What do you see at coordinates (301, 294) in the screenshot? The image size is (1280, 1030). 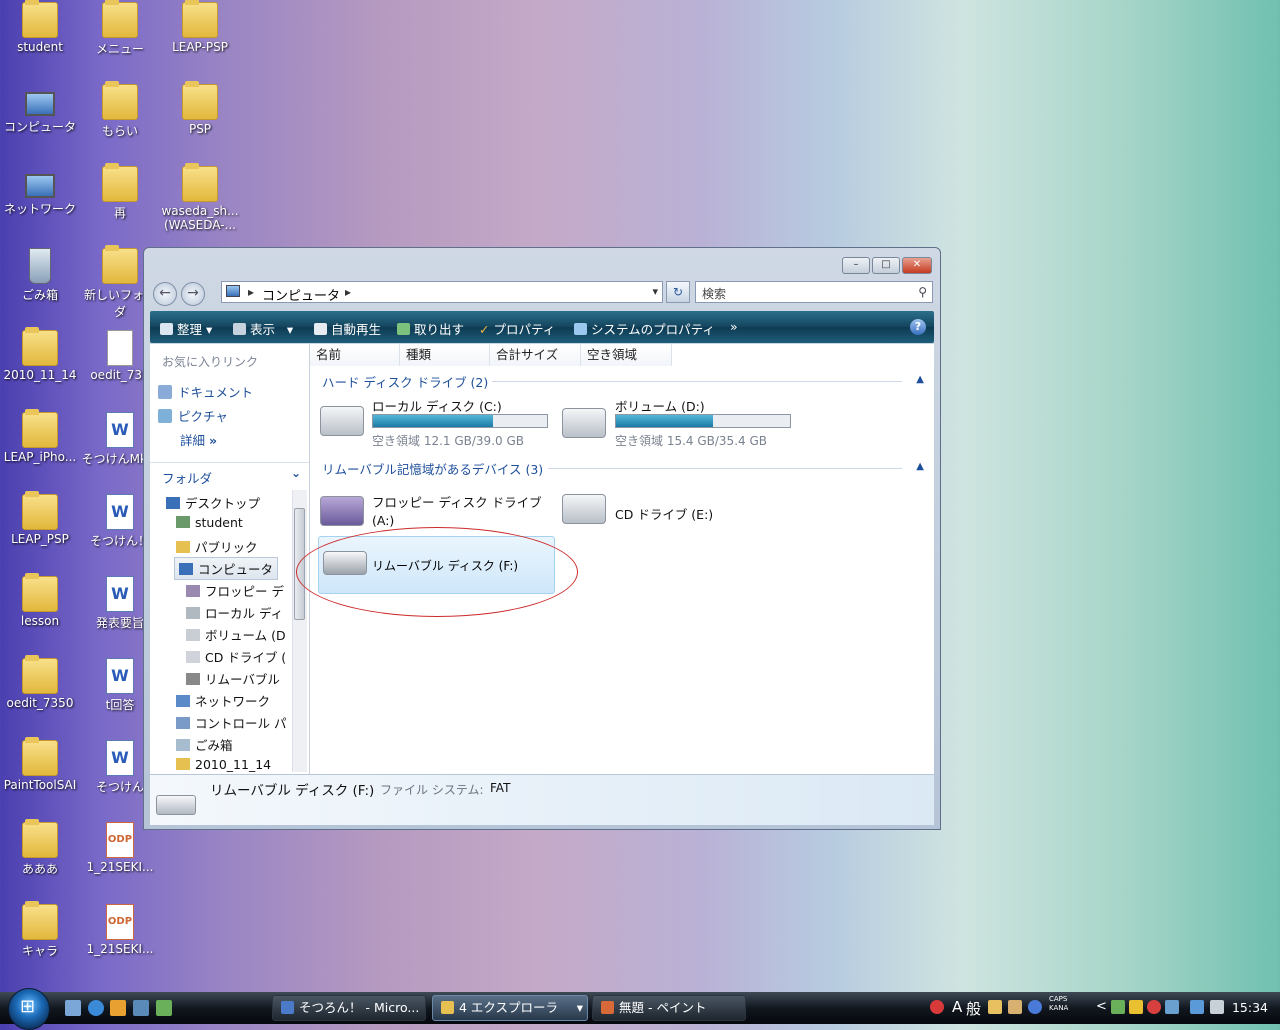 I see `breadcrumb-computer: コンピュータ` at bounding box center [301, 294].